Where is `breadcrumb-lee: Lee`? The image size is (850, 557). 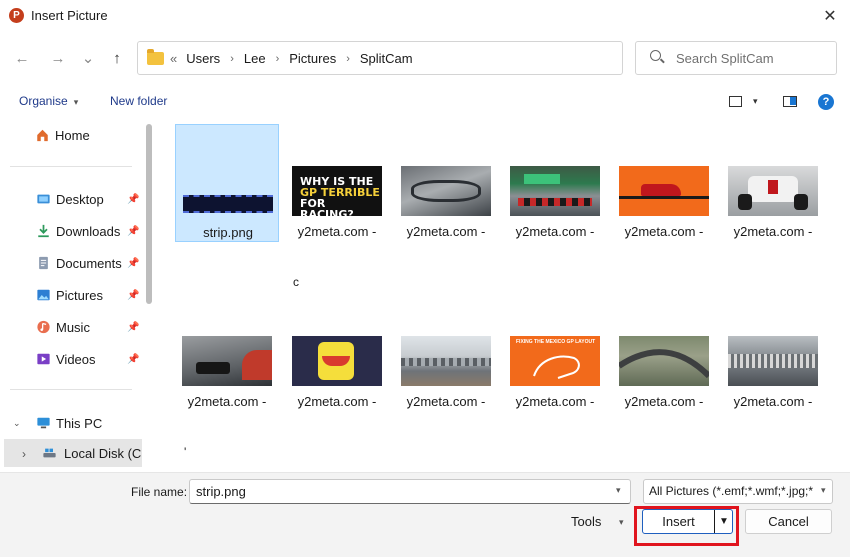 breadcrumb-lee: Lee is located at coordinates (255, 58).